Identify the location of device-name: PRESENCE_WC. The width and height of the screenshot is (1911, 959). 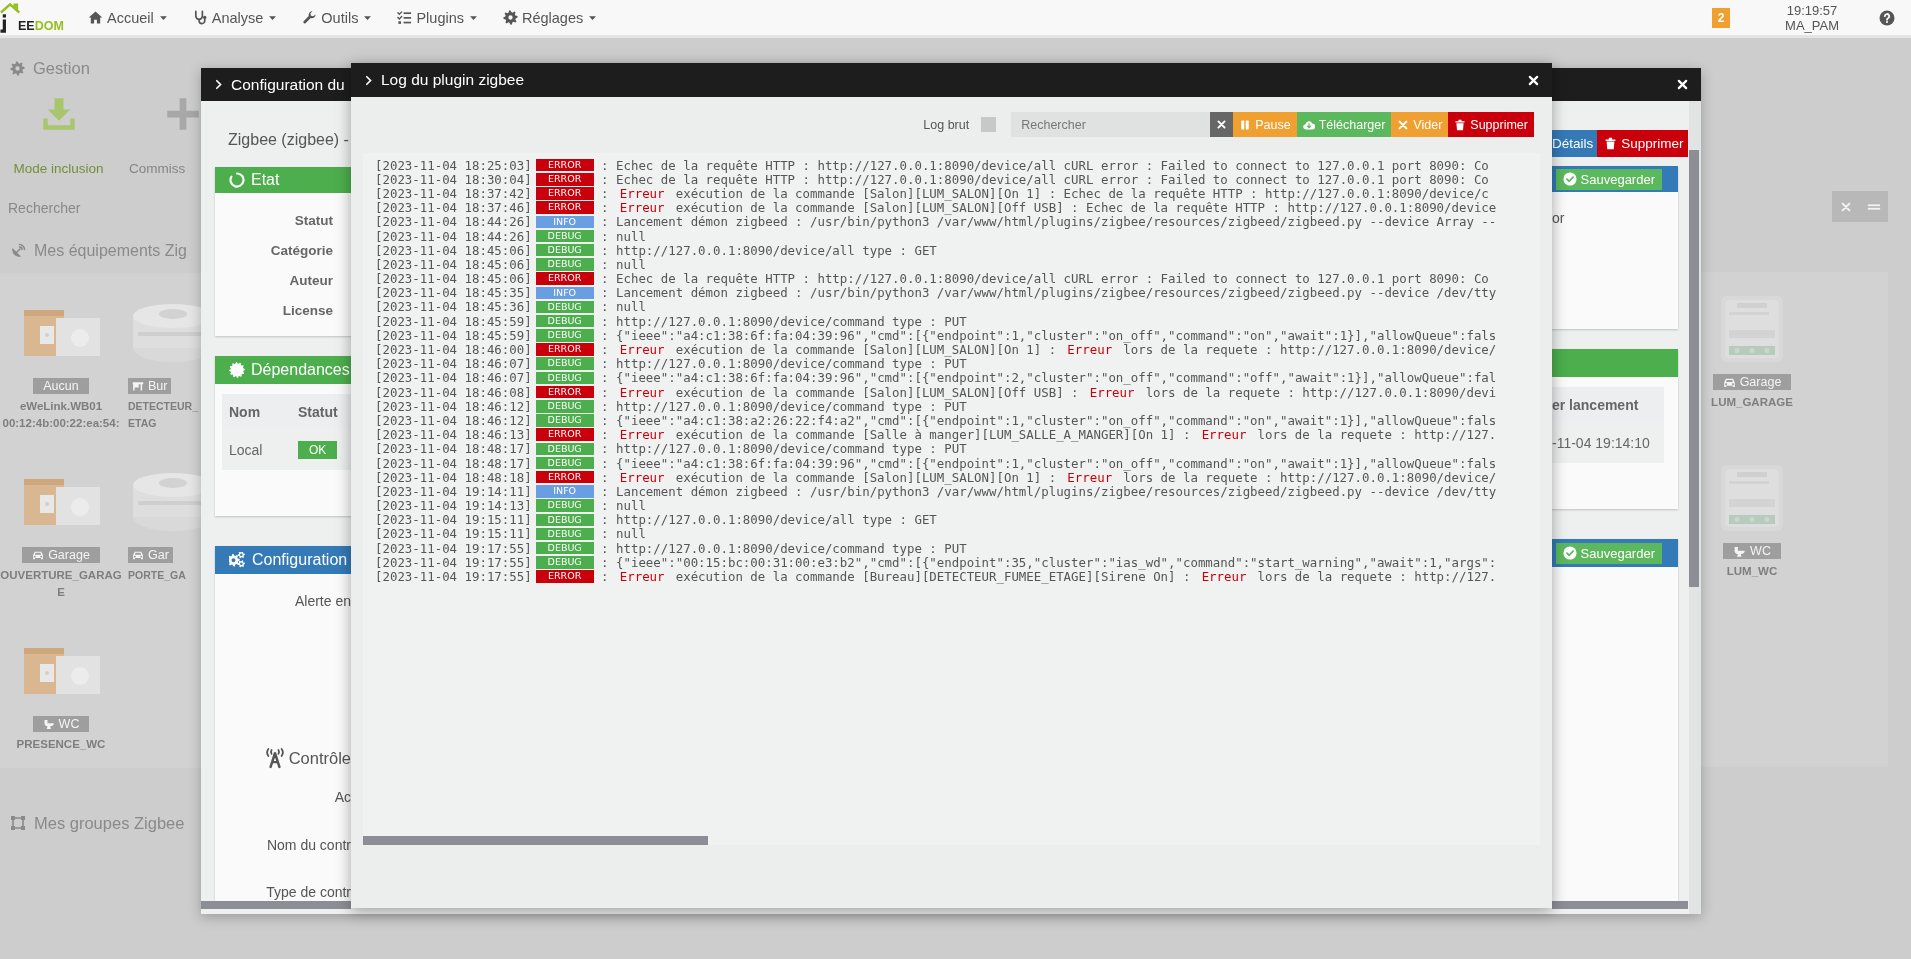
(61, 744).